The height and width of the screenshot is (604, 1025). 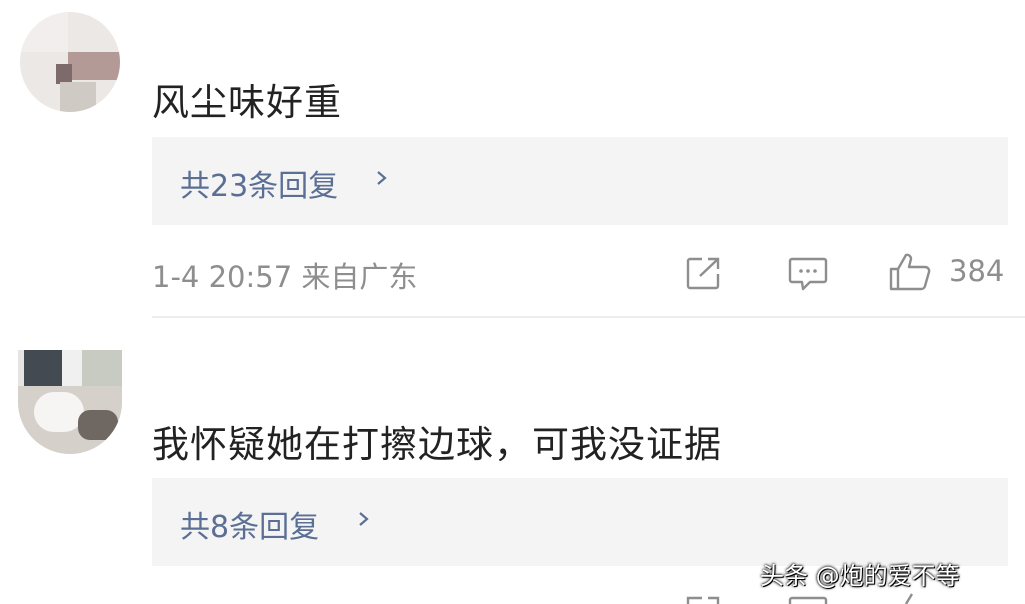 I want to click on divider, so click(x=588, y=317).